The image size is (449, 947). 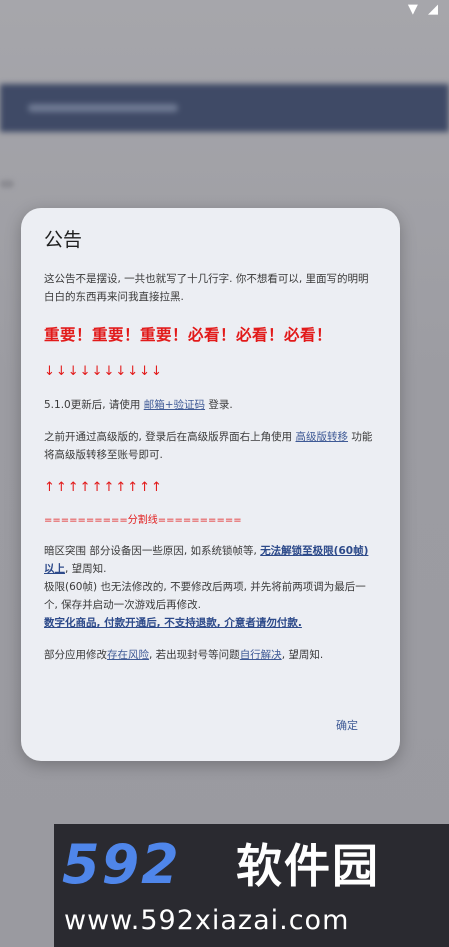 What do you see at coordinates (424, 9) in the screenshot?
I see `status-bar-icons: ▼ ◢` at bounding box center [424, 9].